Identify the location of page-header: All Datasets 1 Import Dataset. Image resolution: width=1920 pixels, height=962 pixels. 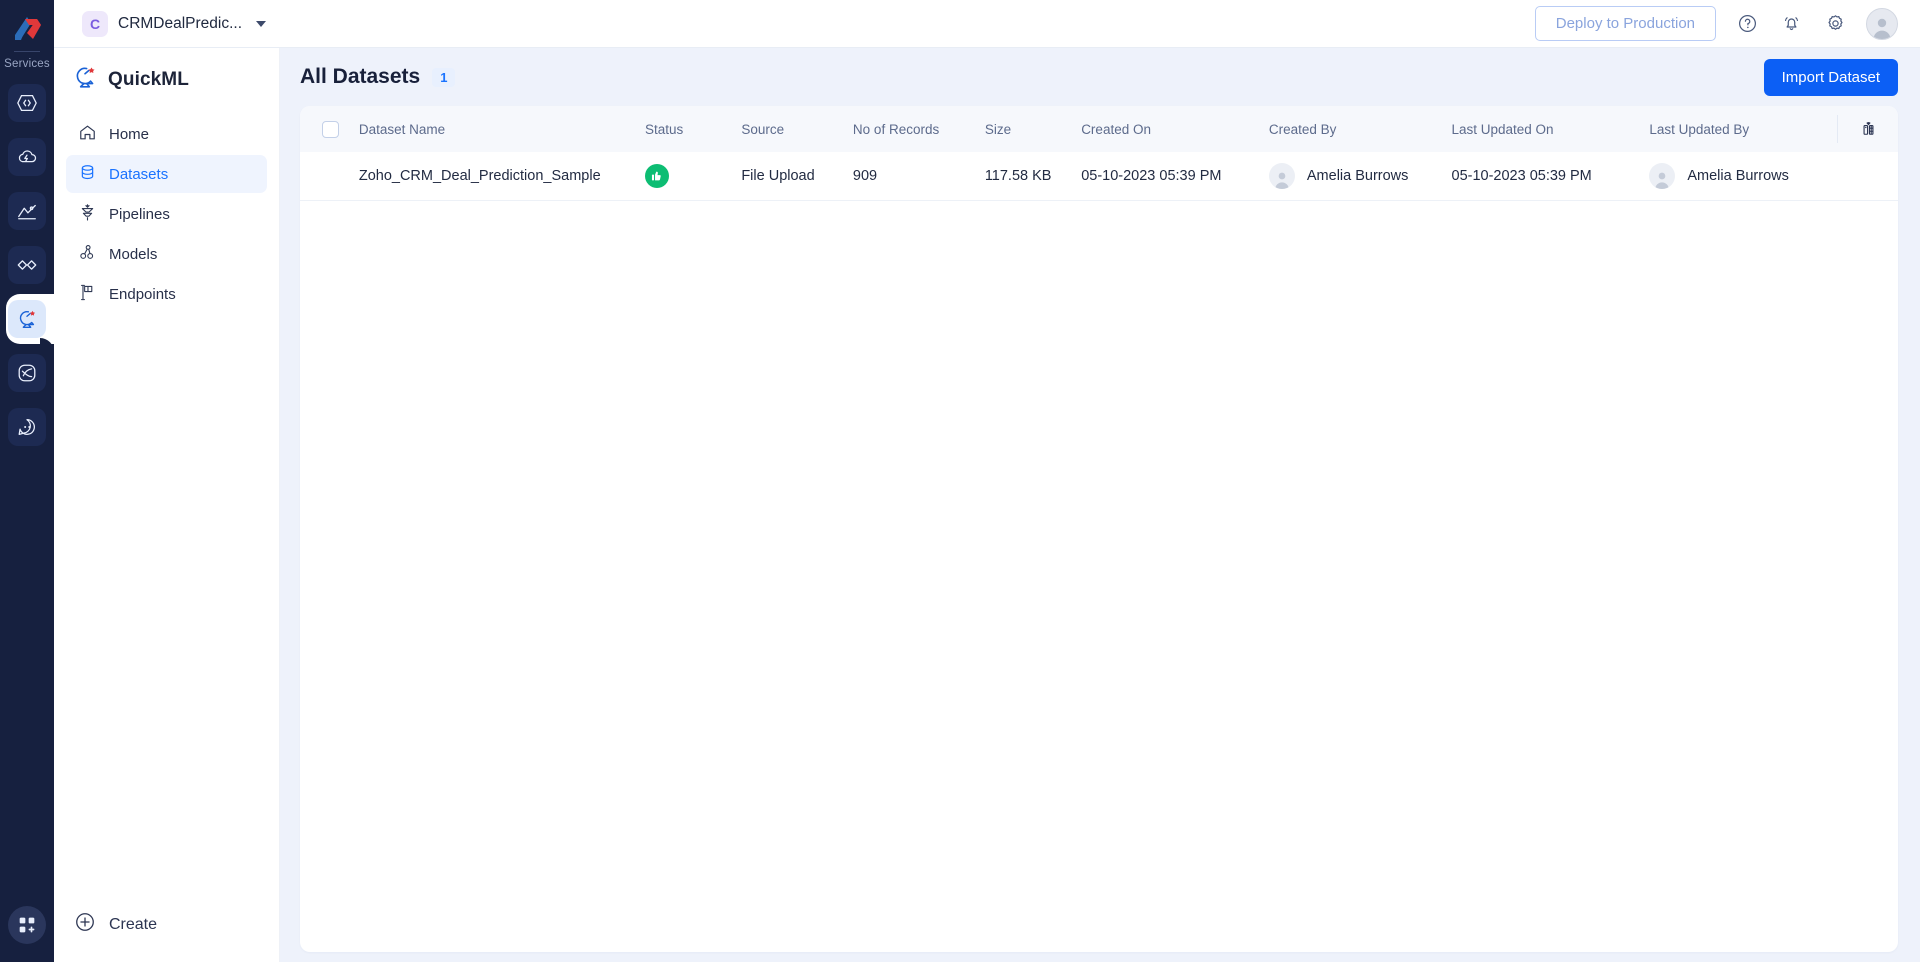
(1100, 77).